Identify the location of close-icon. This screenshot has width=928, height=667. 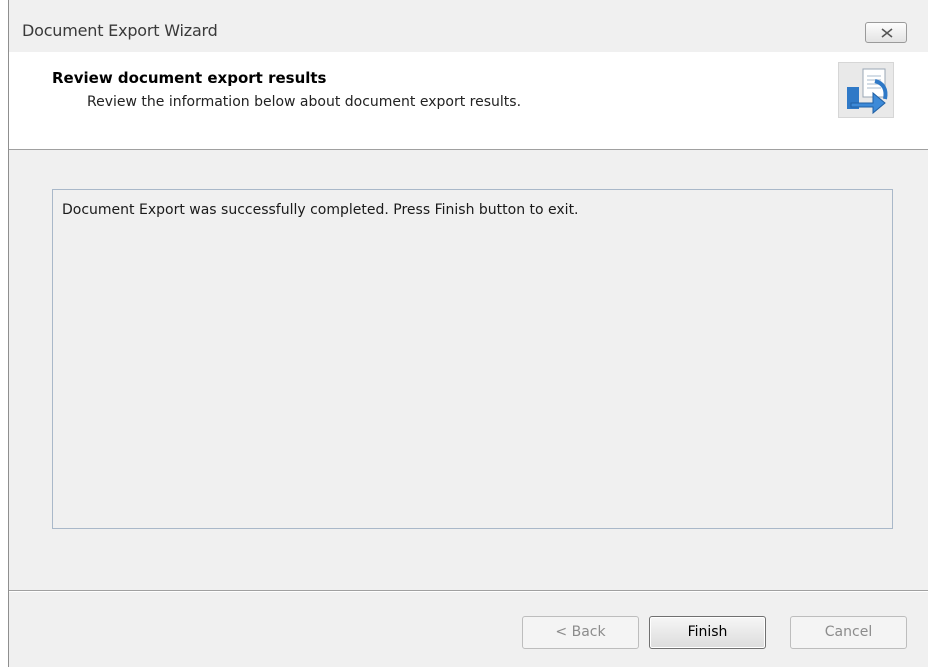
(887, 33).